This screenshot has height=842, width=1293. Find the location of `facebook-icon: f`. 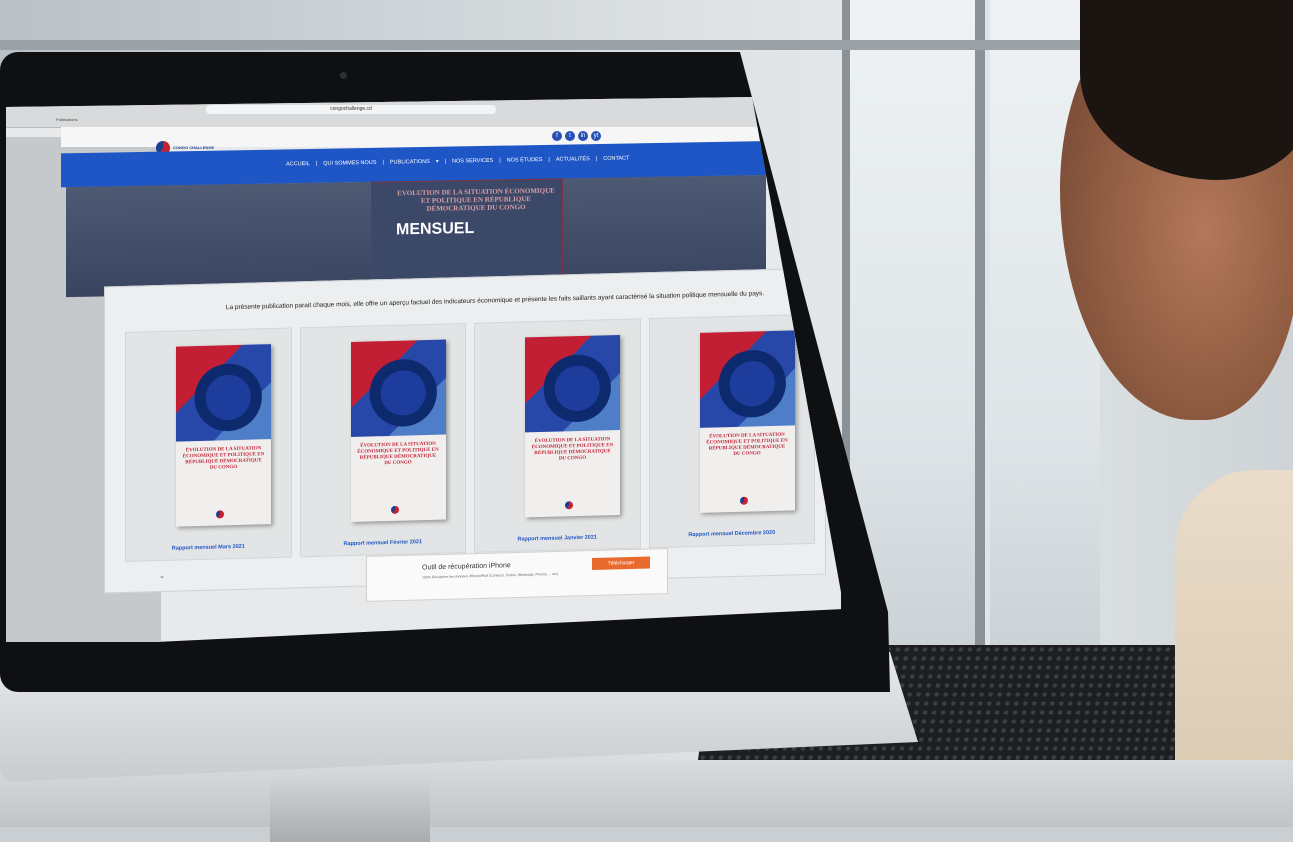

facebook-icon: f is located at coordinates (557, 136).